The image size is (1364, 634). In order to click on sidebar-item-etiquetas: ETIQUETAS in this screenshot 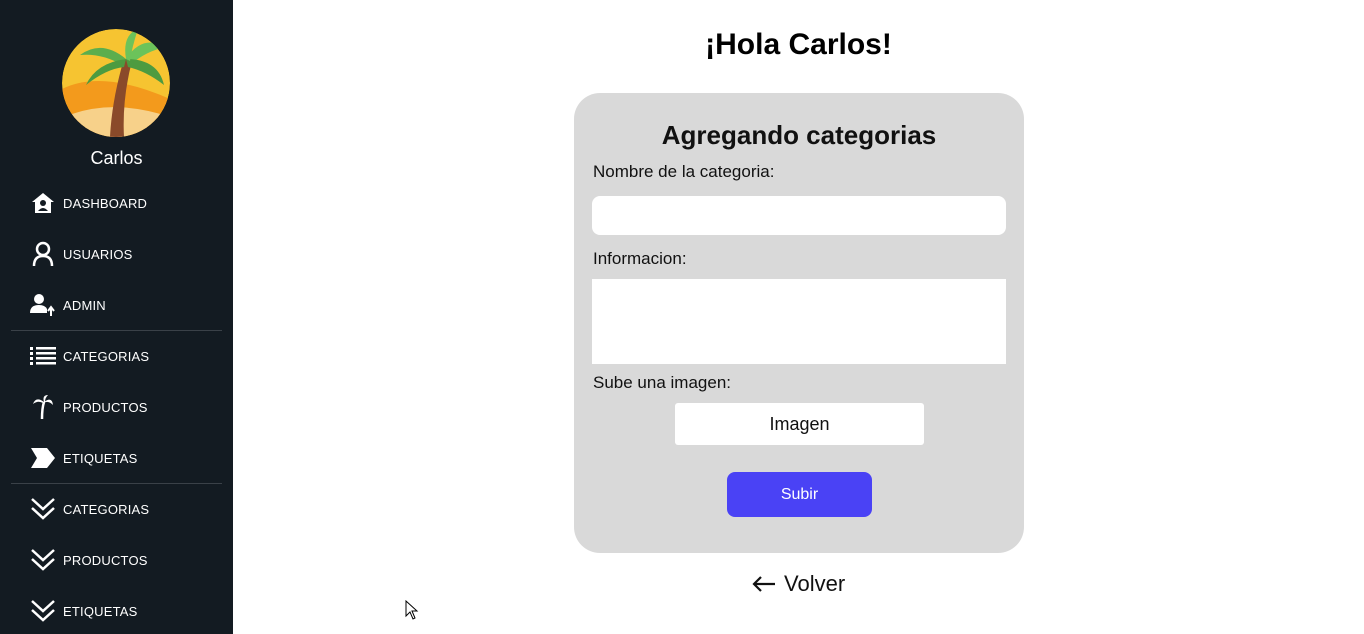, I will do `click(125, 458)`.